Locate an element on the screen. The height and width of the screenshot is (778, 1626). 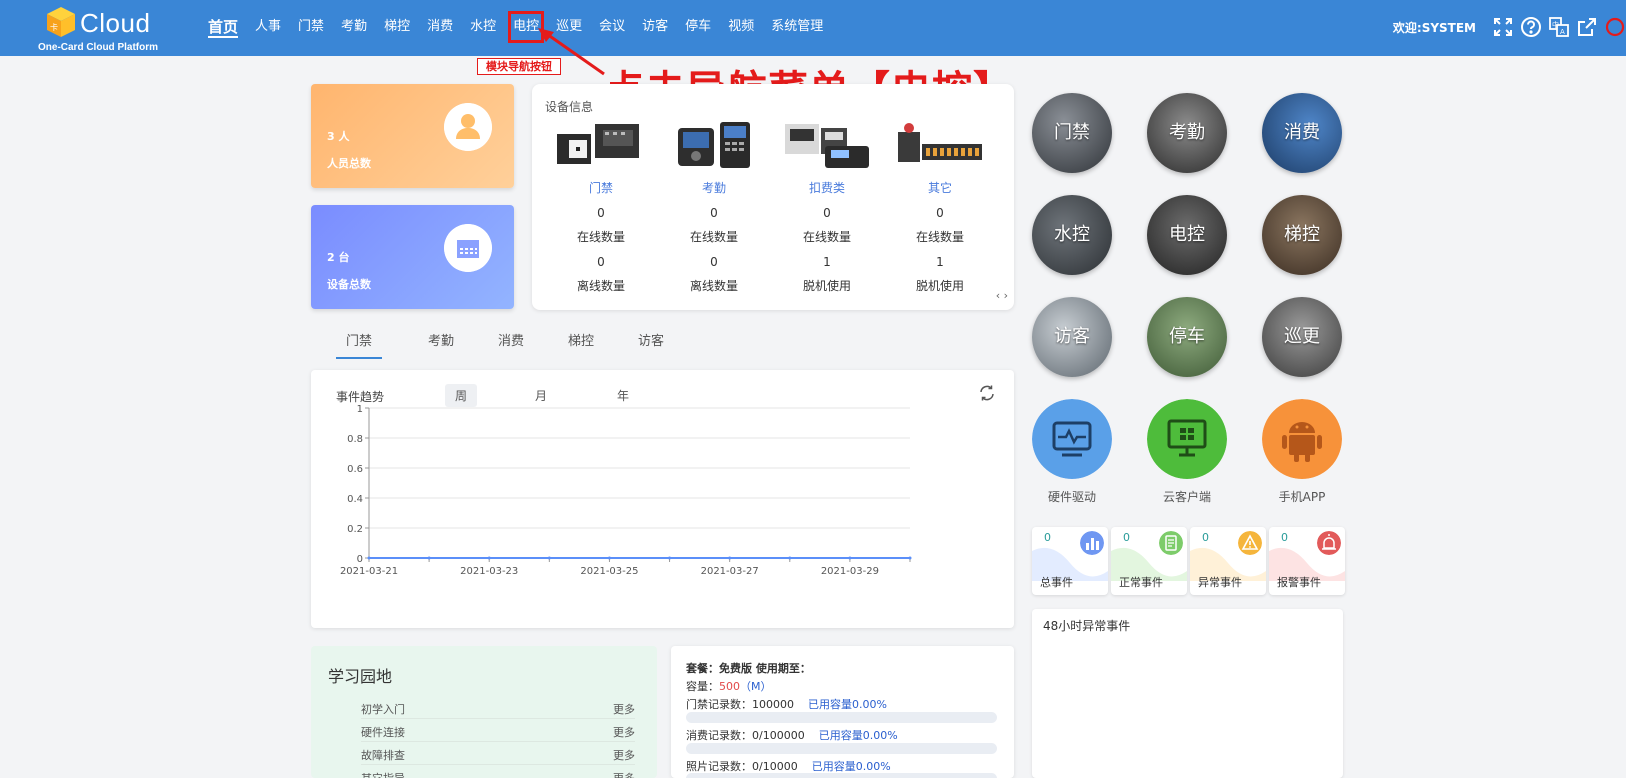
alarm-events-tile: 0 报警事件 is located at coordinates (1307, 561).